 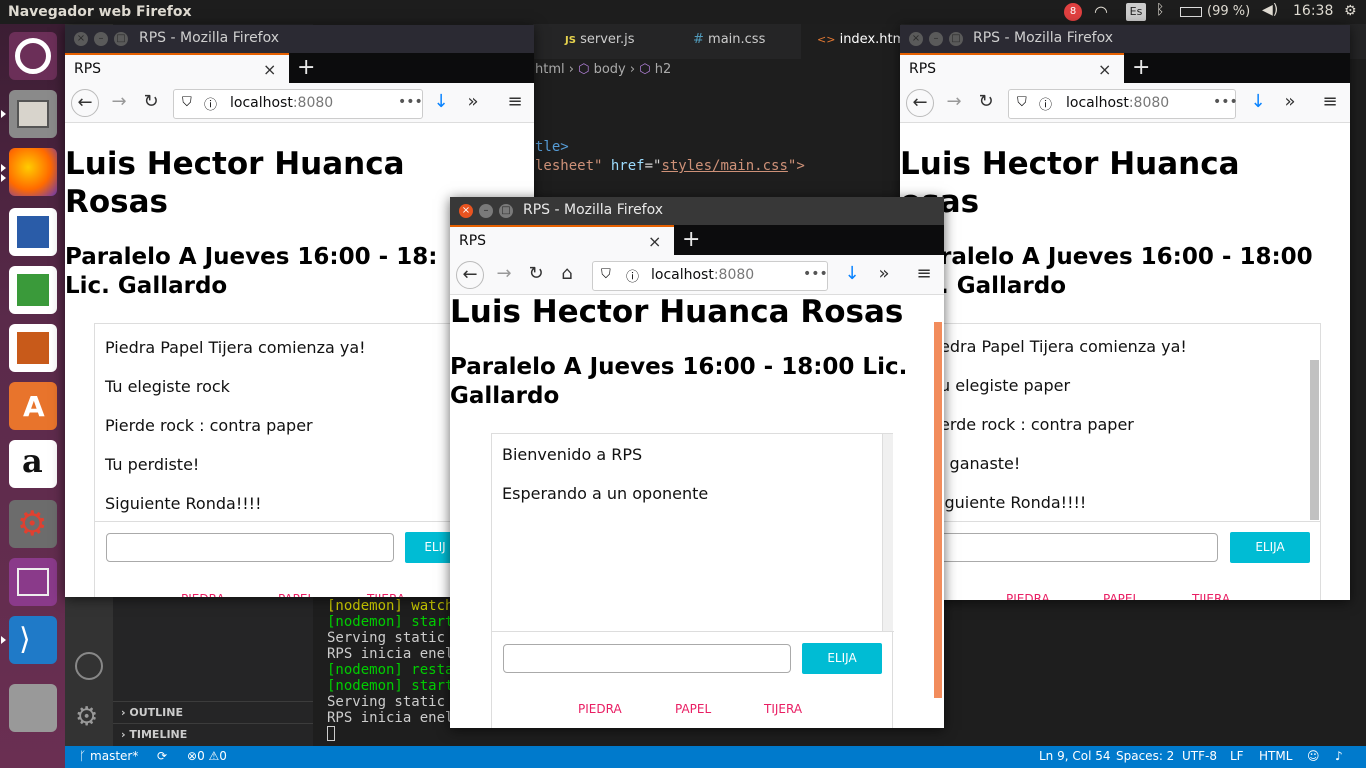 What do you see at coordinates (600, 39) in the screenshot?
I see `tab-server-js: JS server.js` at bounding box center [600, 39].